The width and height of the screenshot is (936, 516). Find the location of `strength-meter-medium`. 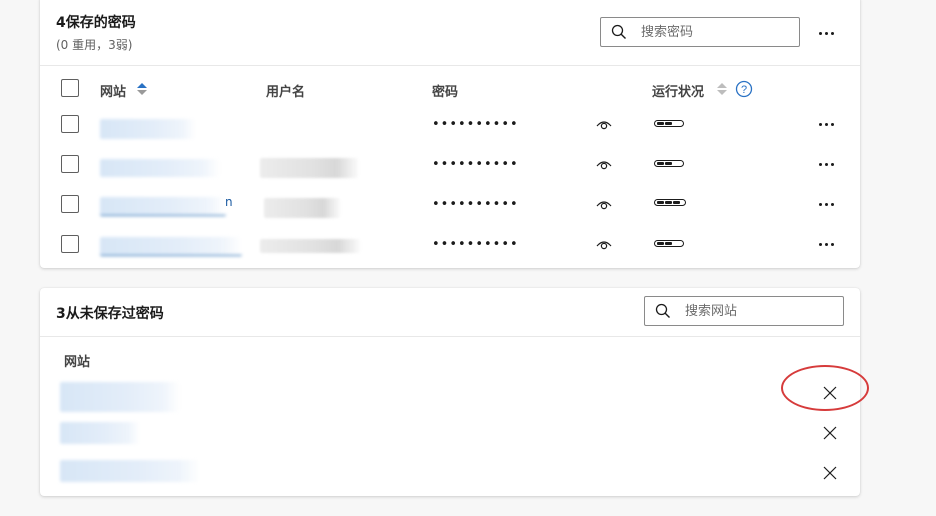

strength-meter-medium is located at coordinates (670, 202).